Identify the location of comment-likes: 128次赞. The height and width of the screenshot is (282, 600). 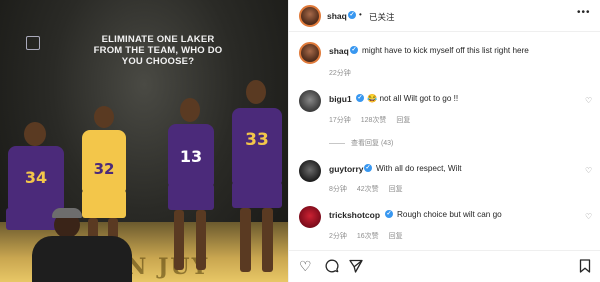
(374, 120).